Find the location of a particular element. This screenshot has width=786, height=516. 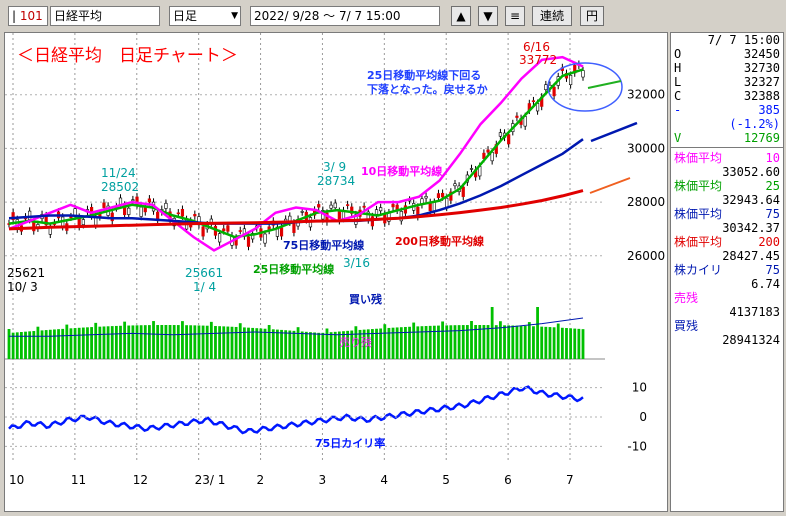

yen-button: 円 is located at coordinates (592, 16).